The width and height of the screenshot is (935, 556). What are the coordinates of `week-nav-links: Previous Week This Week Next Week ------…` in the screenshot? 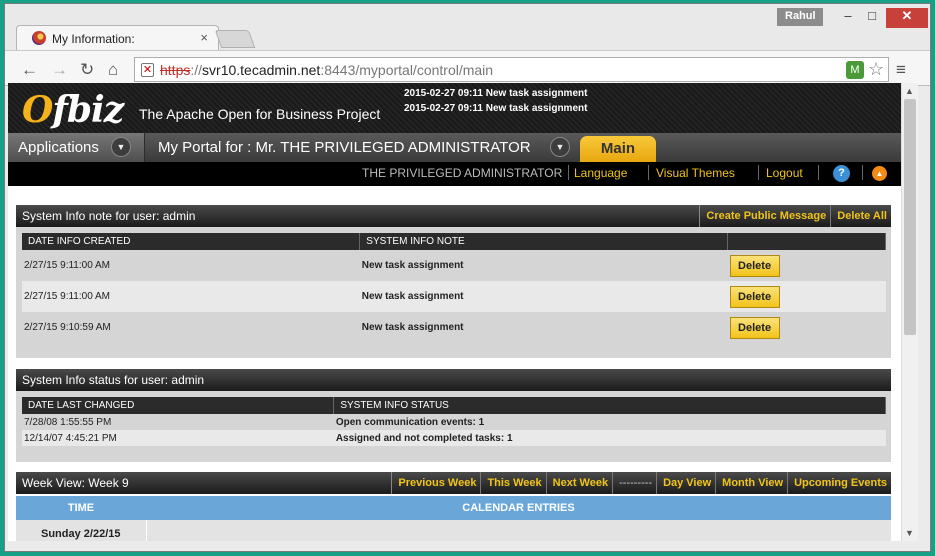 It's located at (641, 483).